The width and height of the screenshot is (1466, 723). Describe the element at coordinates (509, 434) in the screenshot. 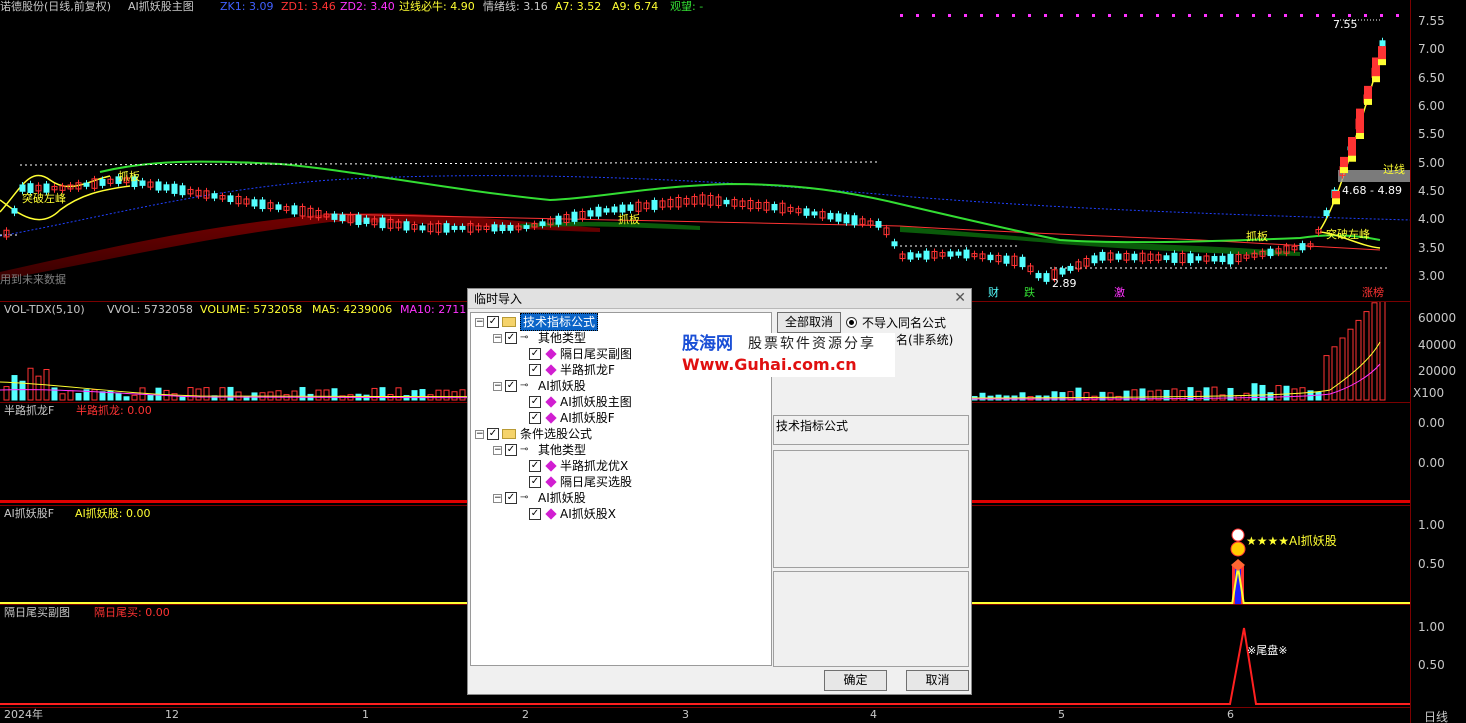

I see `folder-icon` at that location.